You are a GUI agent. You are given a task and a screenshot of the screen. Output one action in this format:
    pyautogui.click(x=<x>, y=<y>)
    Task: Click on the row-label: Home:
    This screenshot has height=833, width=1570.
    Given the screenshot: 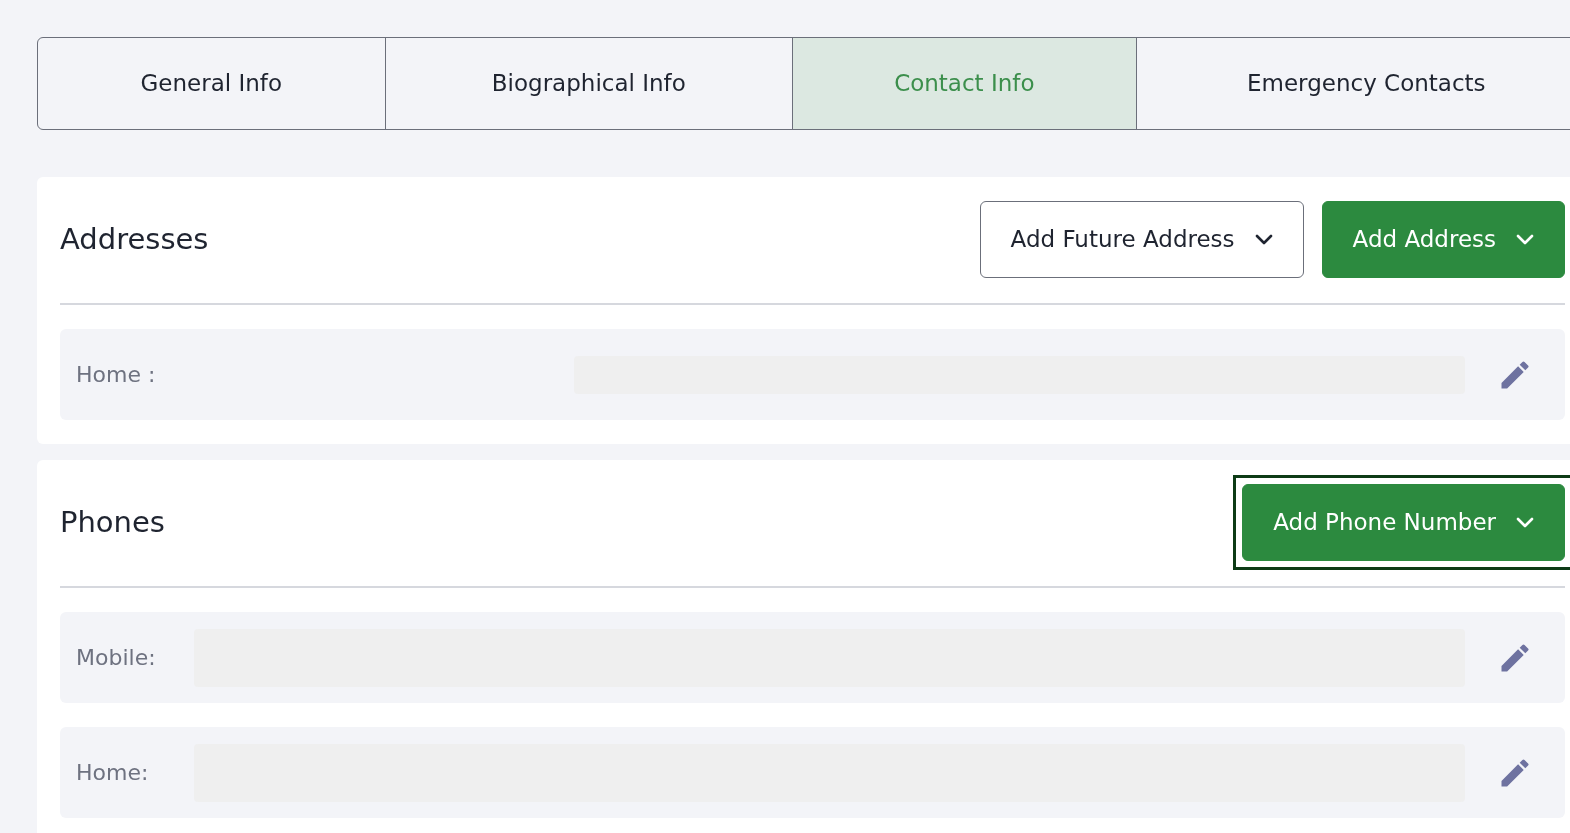 What is the action you would take?
    pyautogui.click(x=113, y=773)
    